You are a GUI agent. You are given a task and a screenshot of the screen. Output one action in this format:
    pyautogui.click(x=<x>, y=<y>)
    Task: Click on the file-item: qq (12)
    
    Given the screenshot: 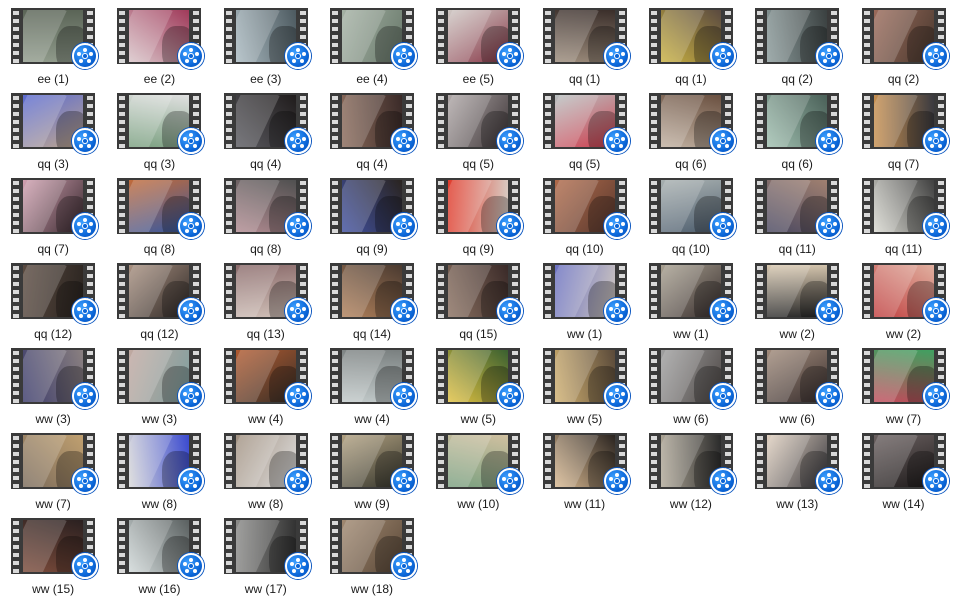 What is the action you would take?
    pyautogui.click(x=53, y=301)
    